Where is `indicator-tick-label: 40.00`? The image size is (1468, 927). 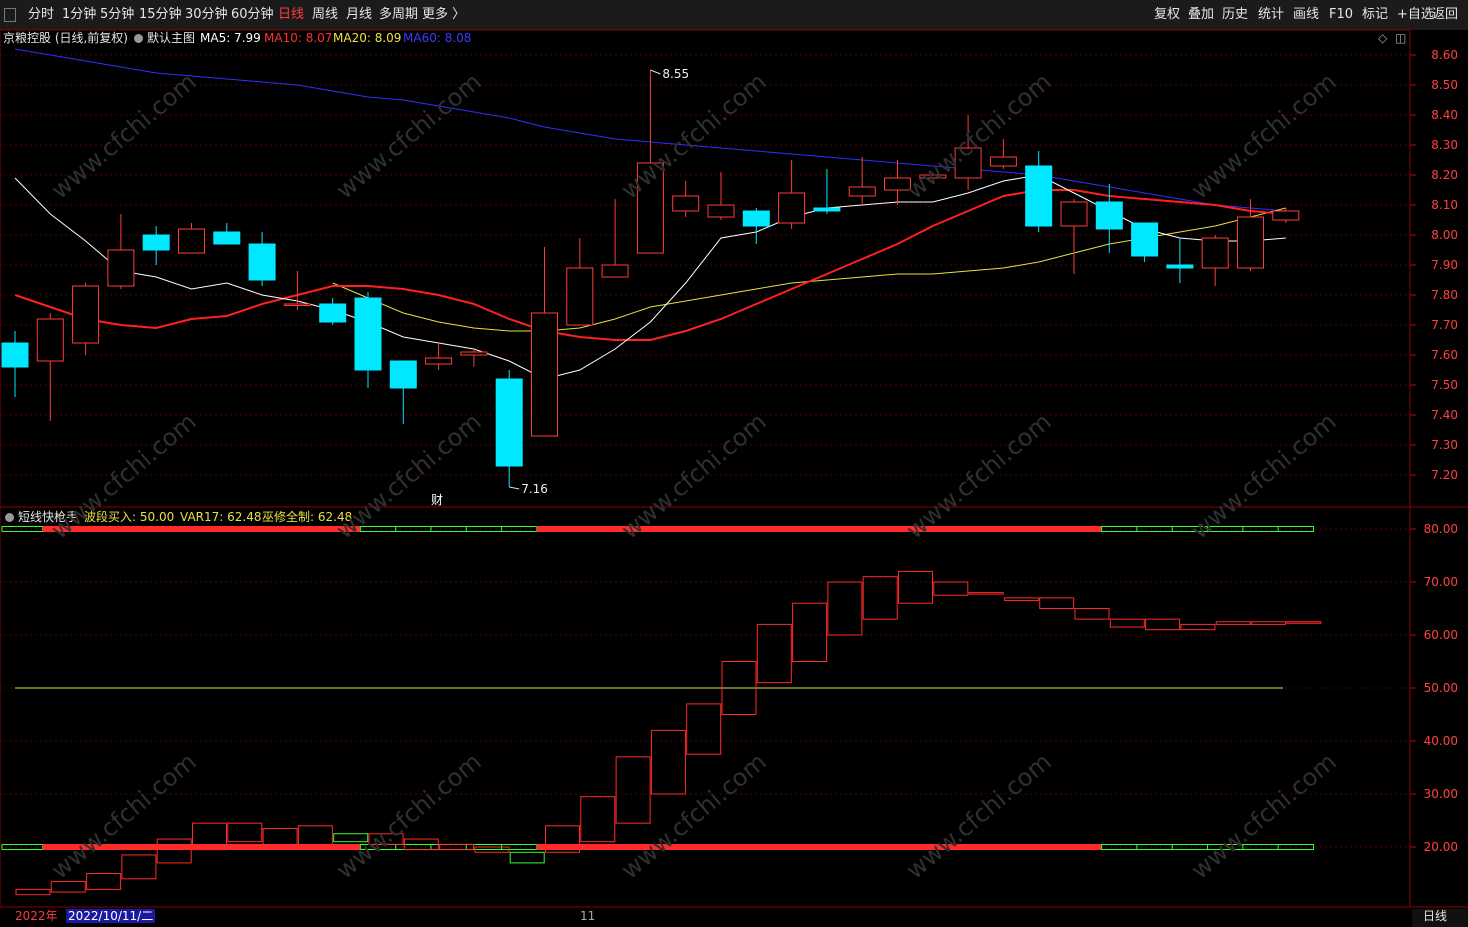
indicator-tick-label: 40.00 is located at coordinates (1441, 741).